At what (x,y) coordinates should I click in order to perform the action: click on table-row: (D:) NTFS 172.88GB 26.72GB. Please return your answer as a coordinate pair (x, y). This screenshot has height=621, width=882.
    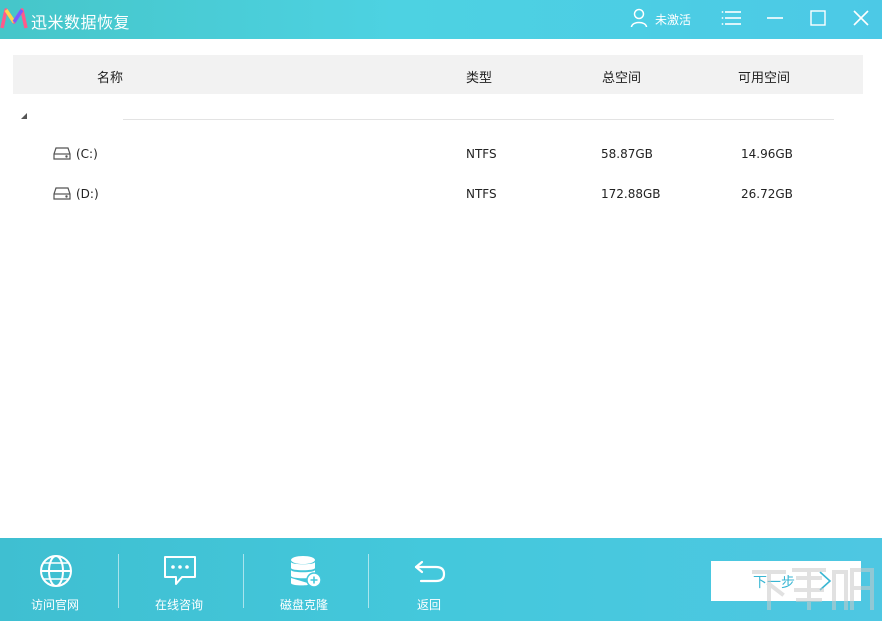
    Looking at the image, I should click on (438, 193).